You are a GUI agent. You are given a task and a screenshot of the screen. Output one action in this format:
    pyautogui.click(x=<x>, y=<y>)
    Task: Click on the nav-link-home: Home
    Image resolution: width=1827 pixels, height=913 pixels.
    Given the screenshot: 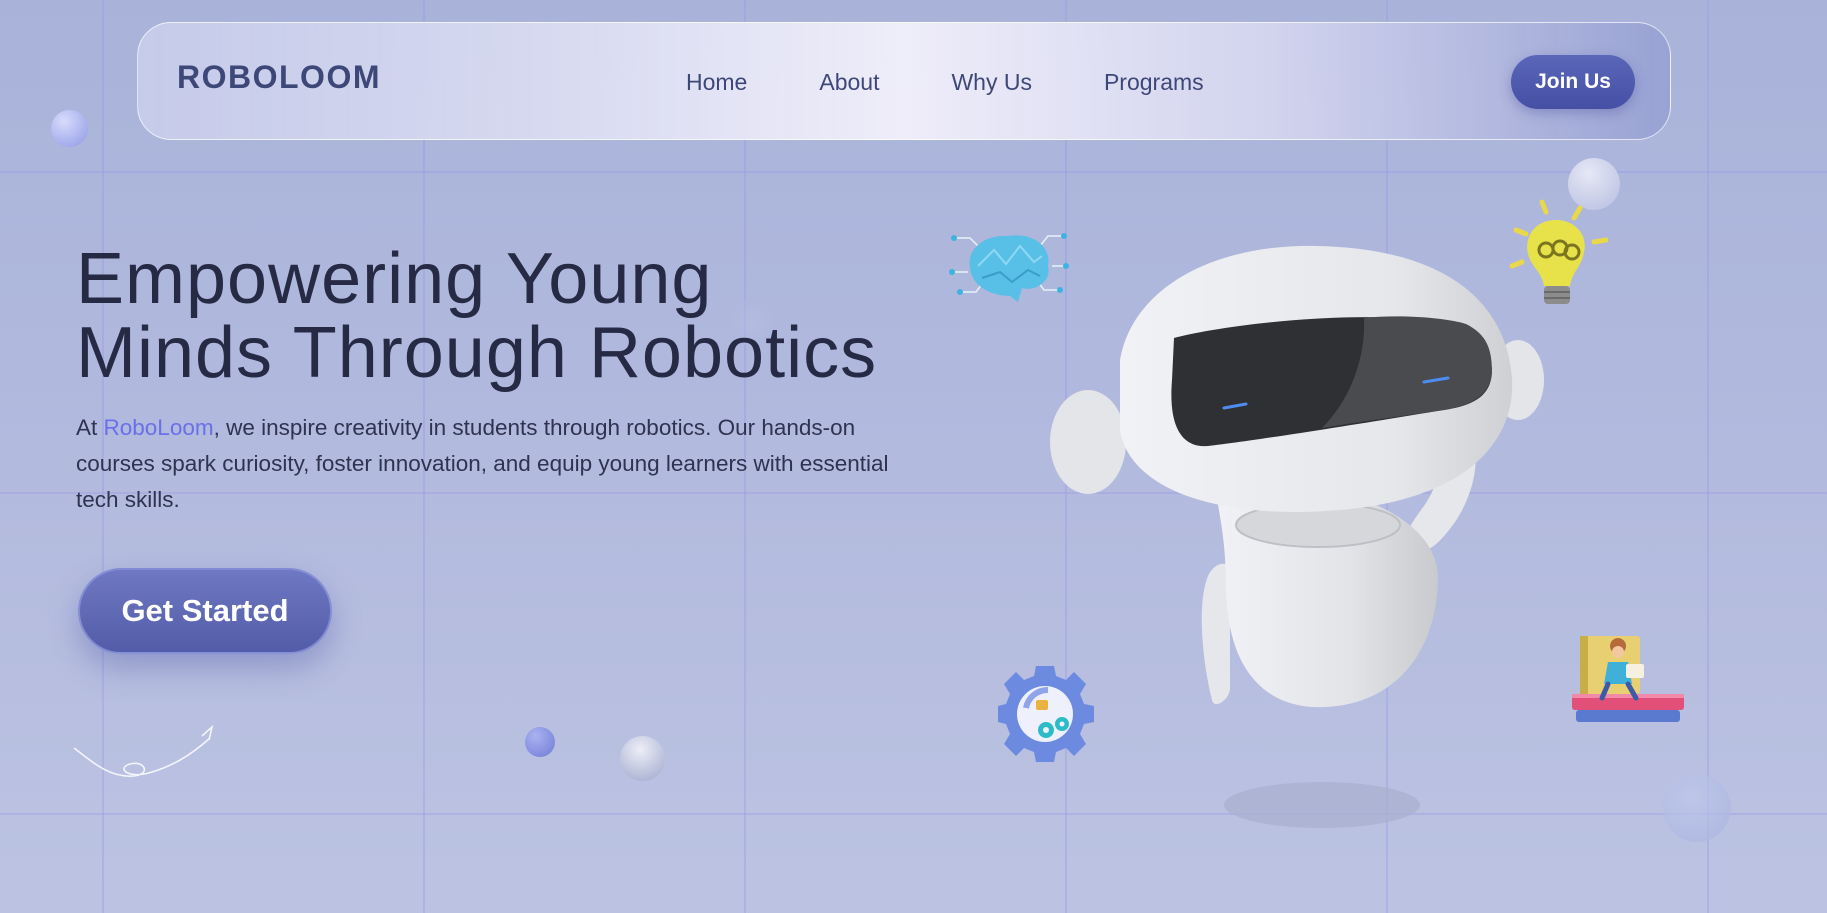 What is the action you would take?
    pyautogui.click(x=716, y=82)
    